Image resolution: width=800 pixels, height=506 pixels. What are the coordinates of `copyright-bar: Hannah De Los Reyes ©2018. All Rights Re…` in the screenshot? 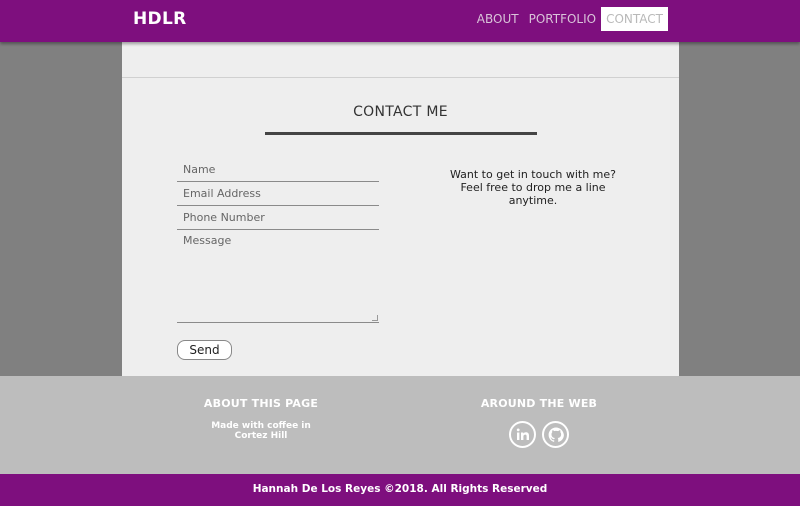 It's located at (400, 490).